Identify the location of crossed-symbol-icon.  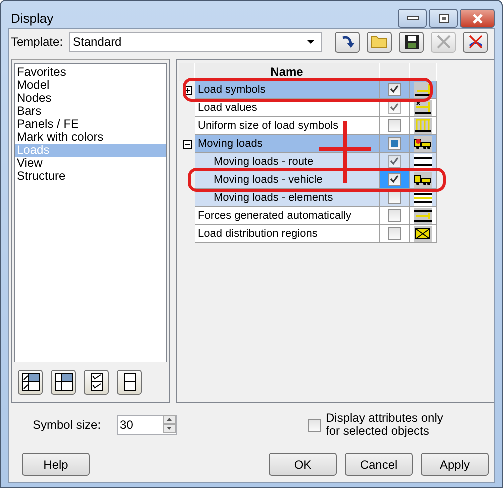
(475, 42).